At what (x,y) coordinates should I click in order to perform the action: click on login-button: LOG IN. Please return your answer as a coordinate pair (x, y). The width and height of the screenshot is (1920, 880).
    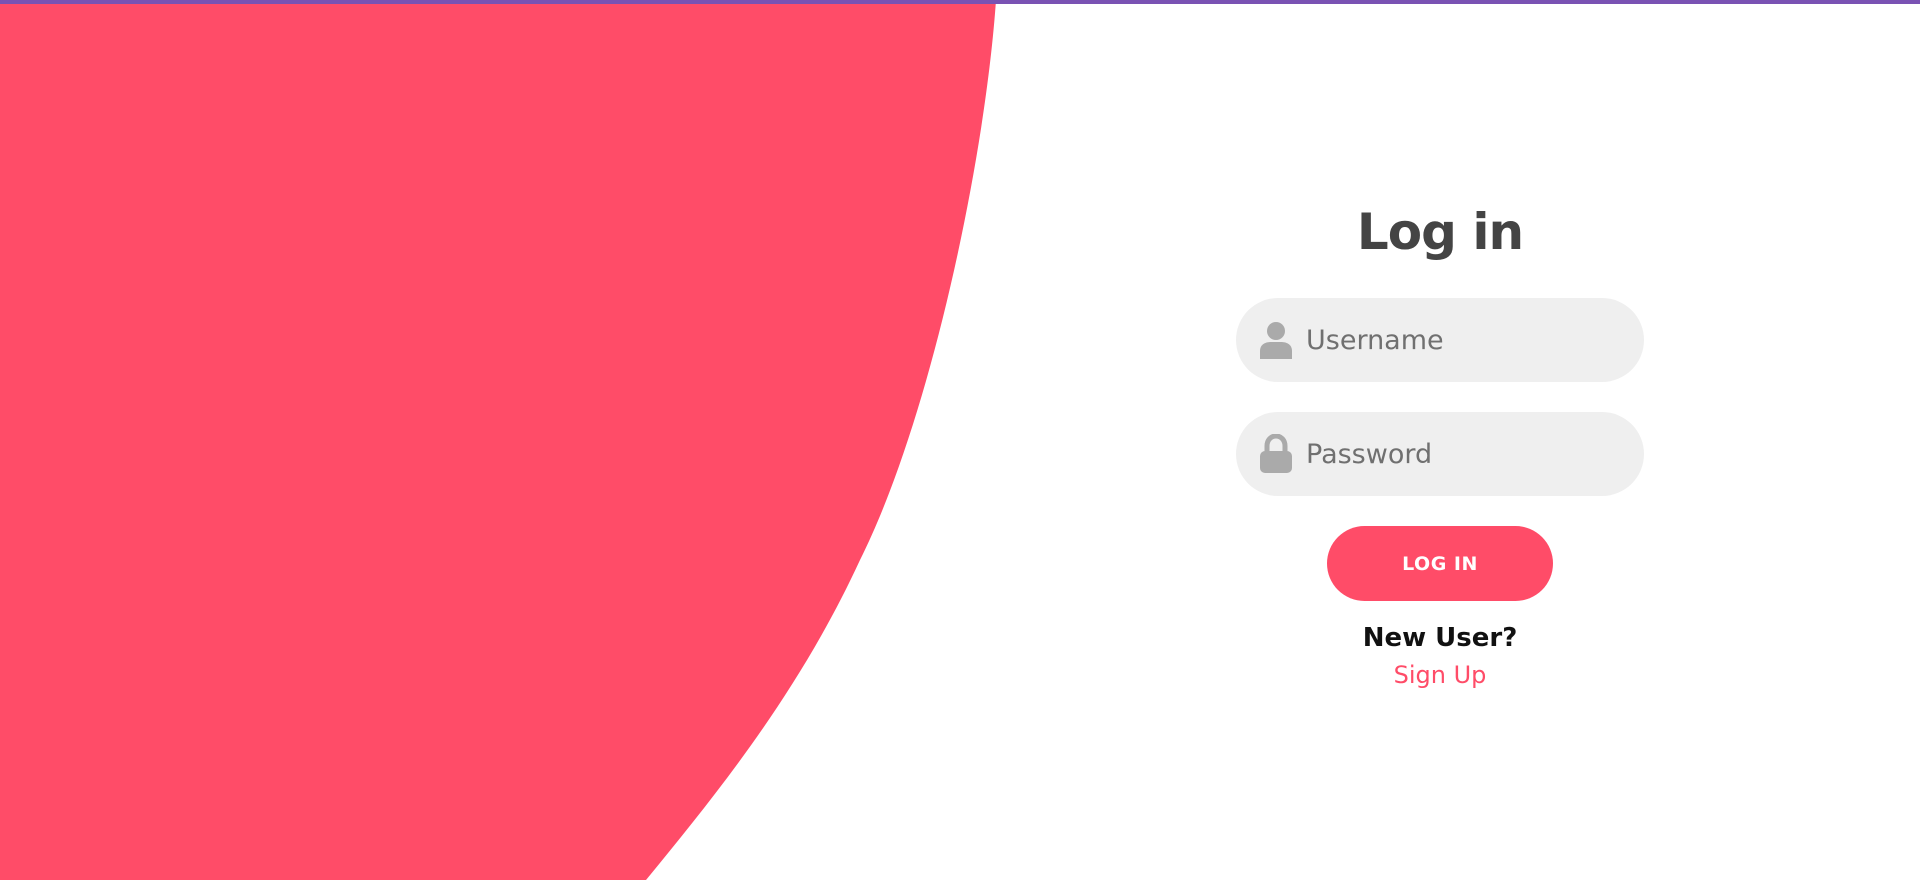
    Looking at the image, I should click on (1440, 563).